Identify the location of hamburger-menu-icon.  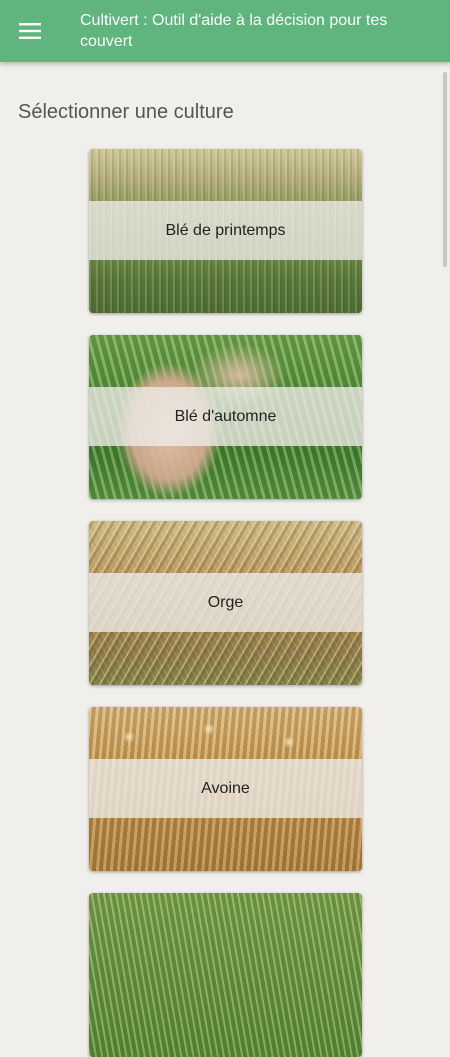
(30, 31).